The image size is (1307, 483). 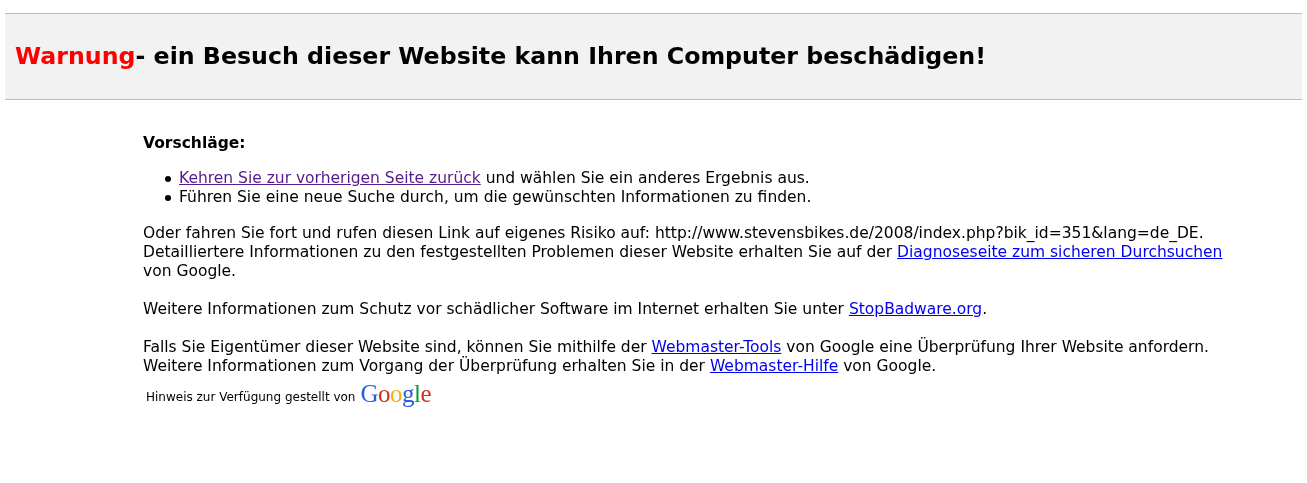 What do you see at coordinates (683, 252) in the screenshot?
I see `paragraph-text: Oder fahren Sie fort und rufen diesen Link auf eigenes Risiko auf: http://www.stevensbikes.de/2008/index.php?bik_id=351&lang=de_DE. Detailliertere Informationen zu den festgestellten Problemen dieser Website erhalten Sie auf der Diagnoseseite zum sicheren Durchsuchen von Google.` at bounding box center [683, 252].